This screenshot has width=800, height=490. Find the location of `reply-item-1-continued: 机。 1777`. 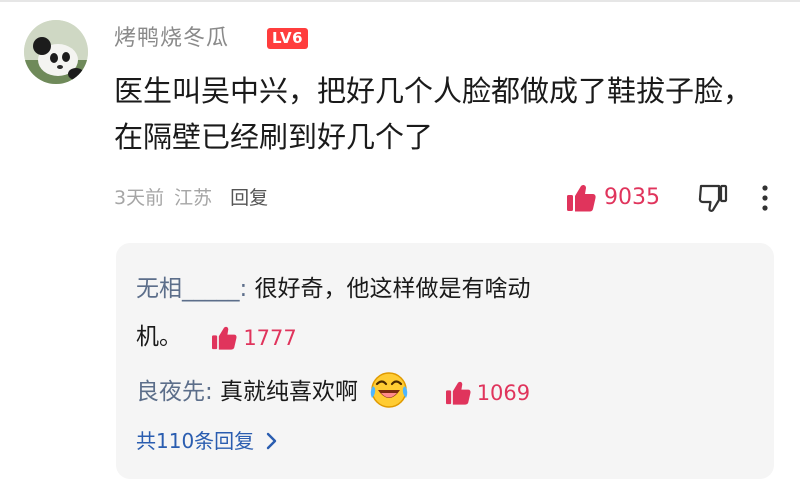

reply-item-1-continued: 机。 1777 is located at coordinates (216, 337).